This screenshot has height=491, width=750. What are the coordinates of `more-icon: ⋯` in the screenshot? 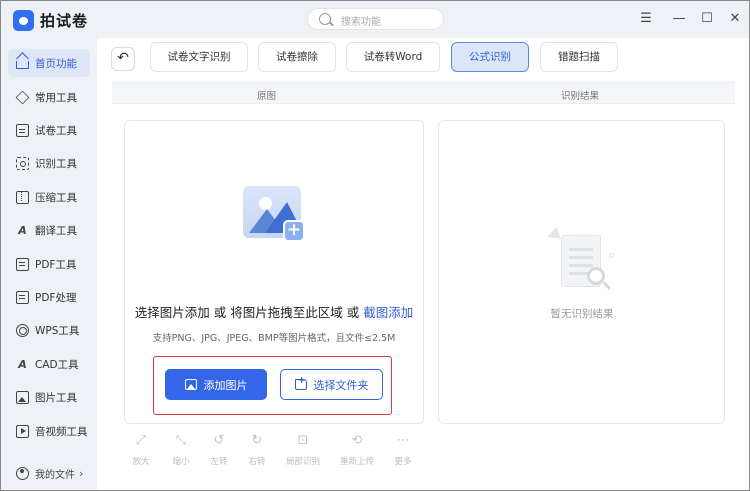 It's located at (403, 440).